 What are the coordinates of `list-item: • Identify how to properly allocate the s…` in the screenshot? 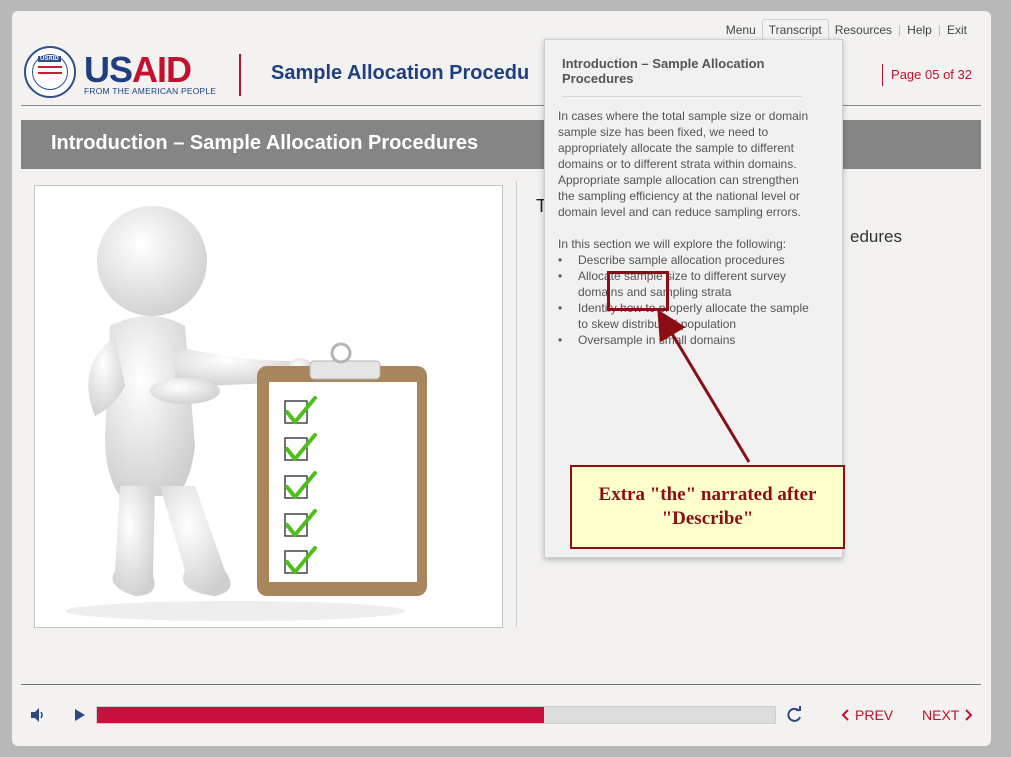 It's located at (683, 316).